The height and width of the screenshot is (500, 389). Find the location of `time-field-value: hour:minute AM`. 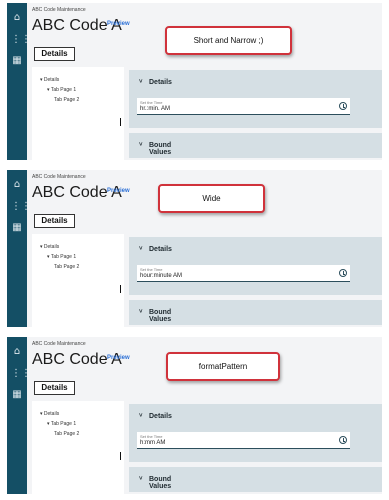

time-field-value: hour:minute AM is located at coordinates (161, 276).